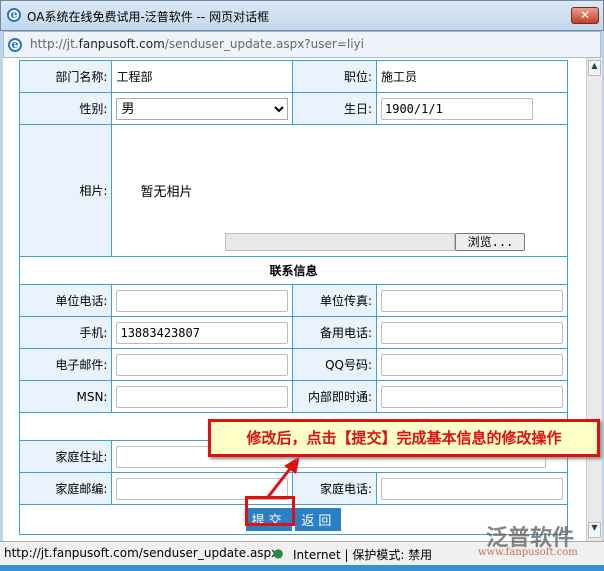 The height and width of the screenshot is (571, 604). What do you see at coordinates (363, 555) in the screenshot?
I see `status-zone: Internet | 保护模式: 禁用` at bounding box center [363, 555].